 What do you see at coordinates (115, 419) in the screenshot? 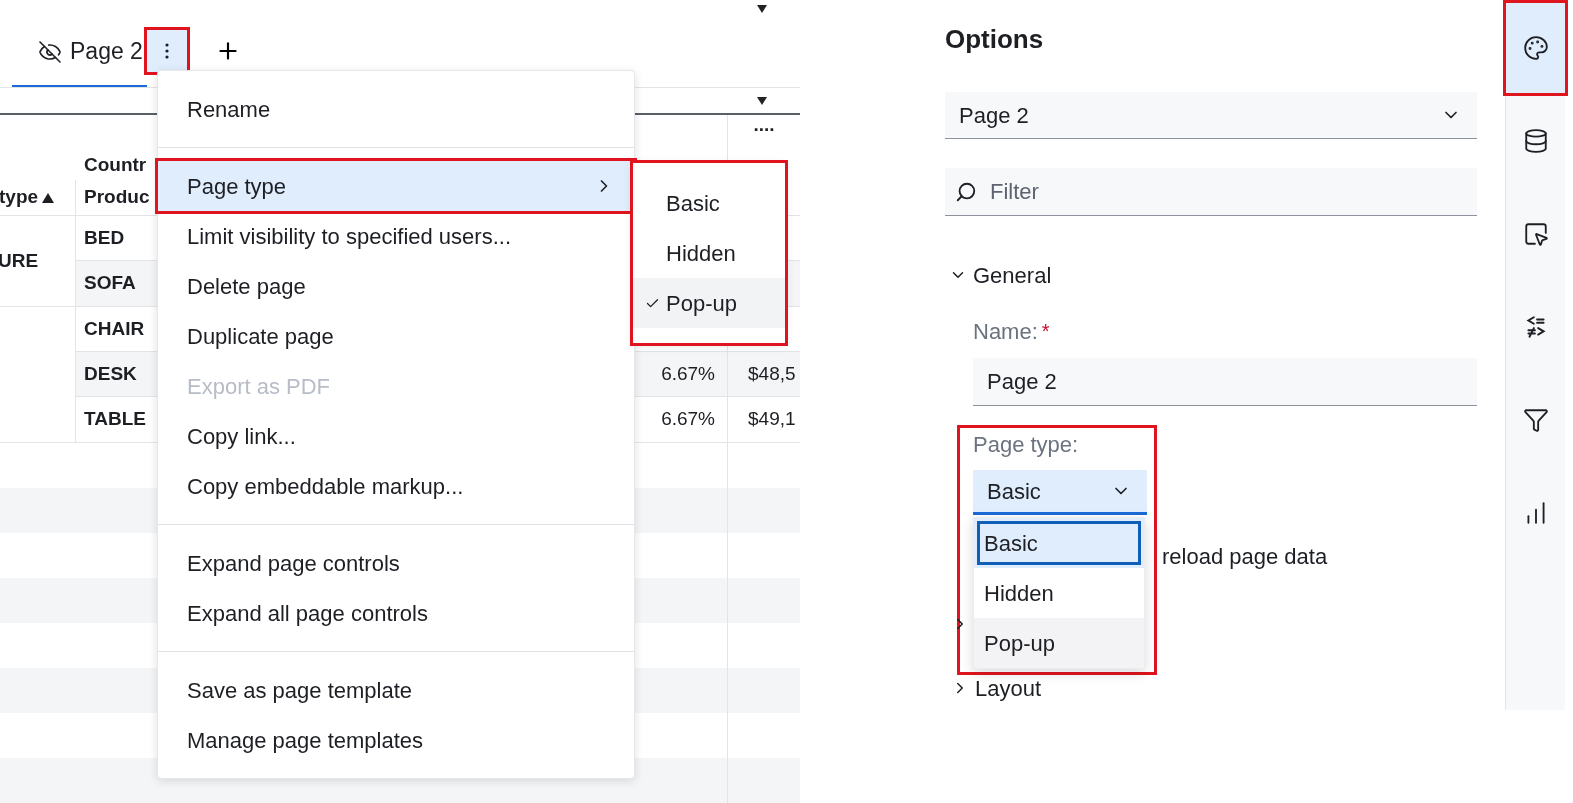
I see `product-cell-text: TABLE` at bounding box center [115, 419].